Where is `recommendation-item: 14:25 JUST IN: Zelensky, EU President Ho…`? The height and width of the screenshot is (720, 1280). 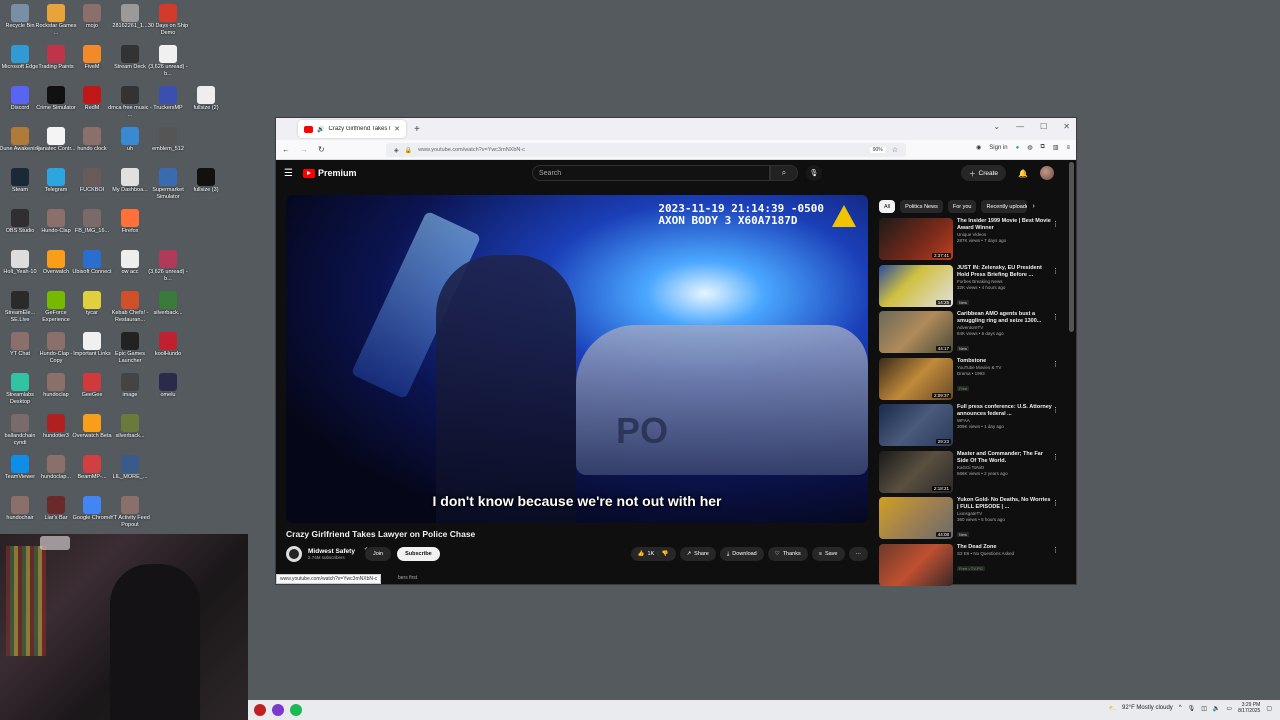 recommendation-item: 14:25 JUST IN: Zelensky, EU President Ho… is located at coordinates (969, 288).